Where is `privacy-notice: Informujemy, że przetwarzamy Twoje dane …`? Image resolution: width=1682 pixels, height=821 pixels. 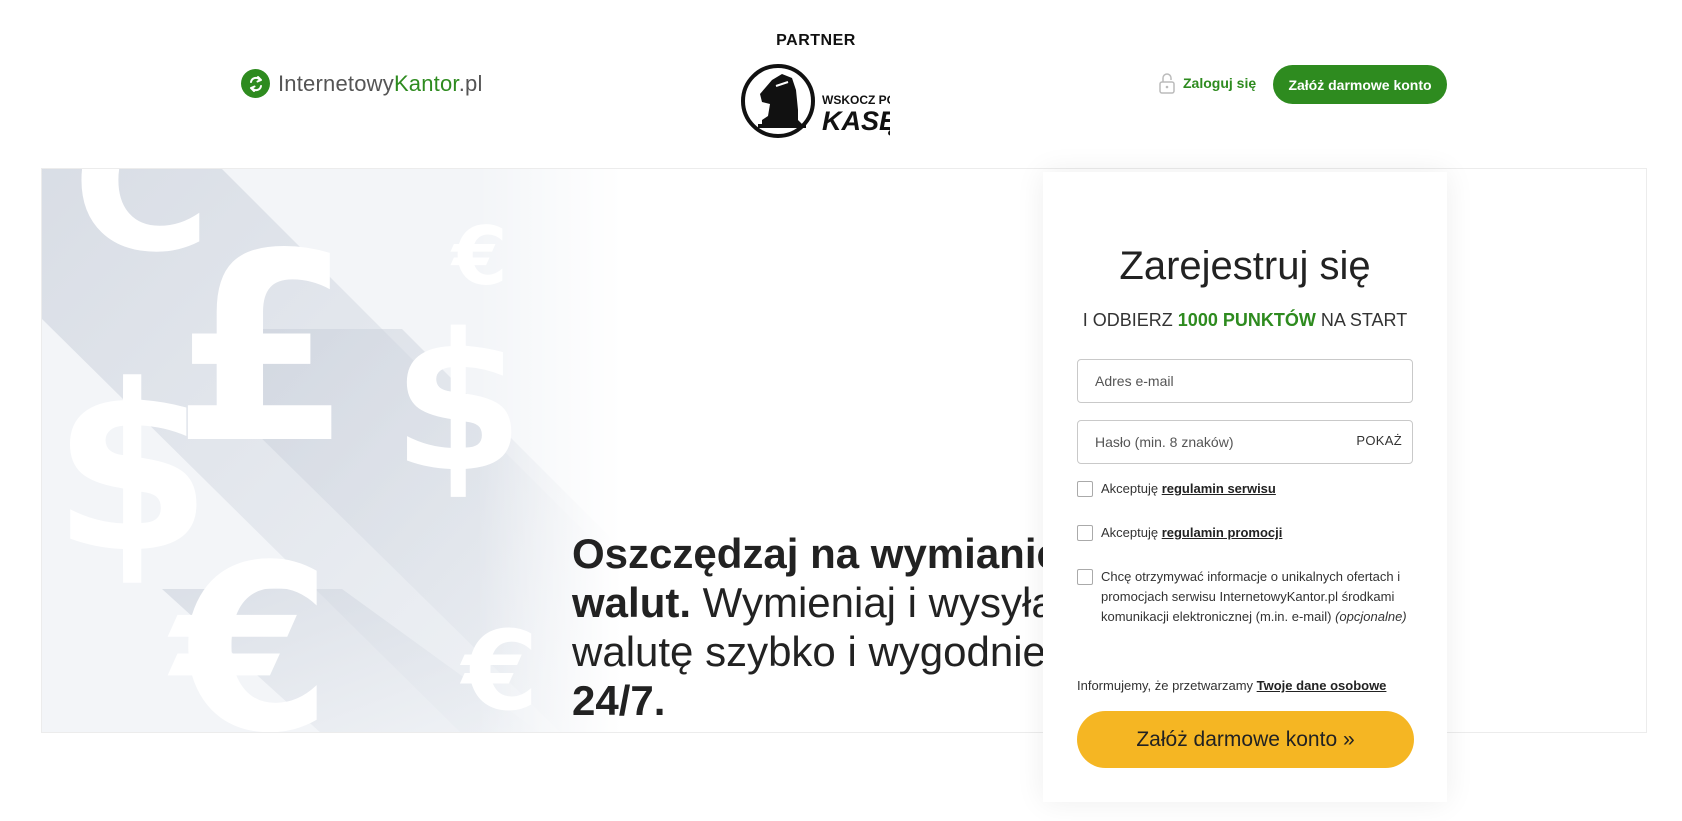 privacy-notice: Informujemy, że przetwarzamy Twoje dane … is located at coordinates (1231, 685).